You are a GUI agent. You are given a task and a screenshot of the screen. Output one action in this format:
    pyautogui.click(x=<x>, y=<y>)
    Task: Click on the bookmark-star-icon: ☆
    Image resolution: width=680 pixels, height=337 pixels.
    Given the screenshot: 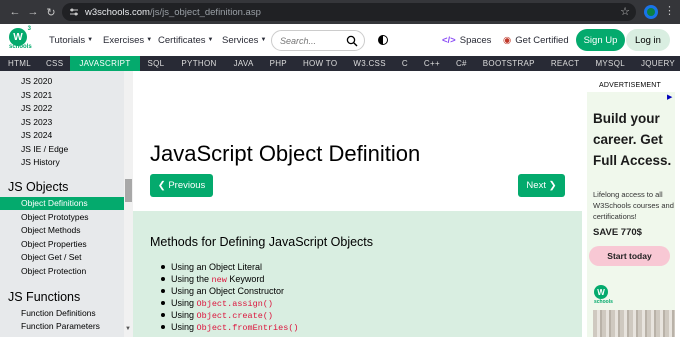 What is the action you would take?
    pyautogui.click(x=625, y=11)
    